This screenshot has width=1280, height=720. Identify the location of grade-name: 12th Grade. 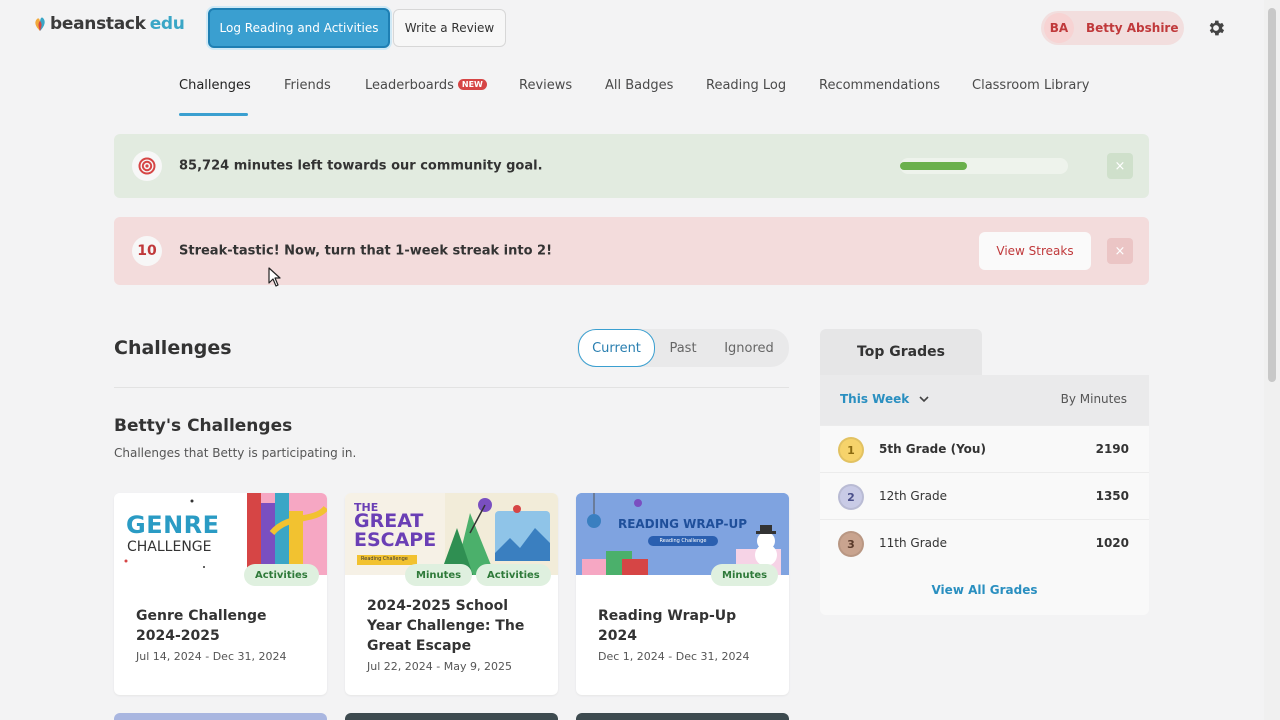
(913, 496).